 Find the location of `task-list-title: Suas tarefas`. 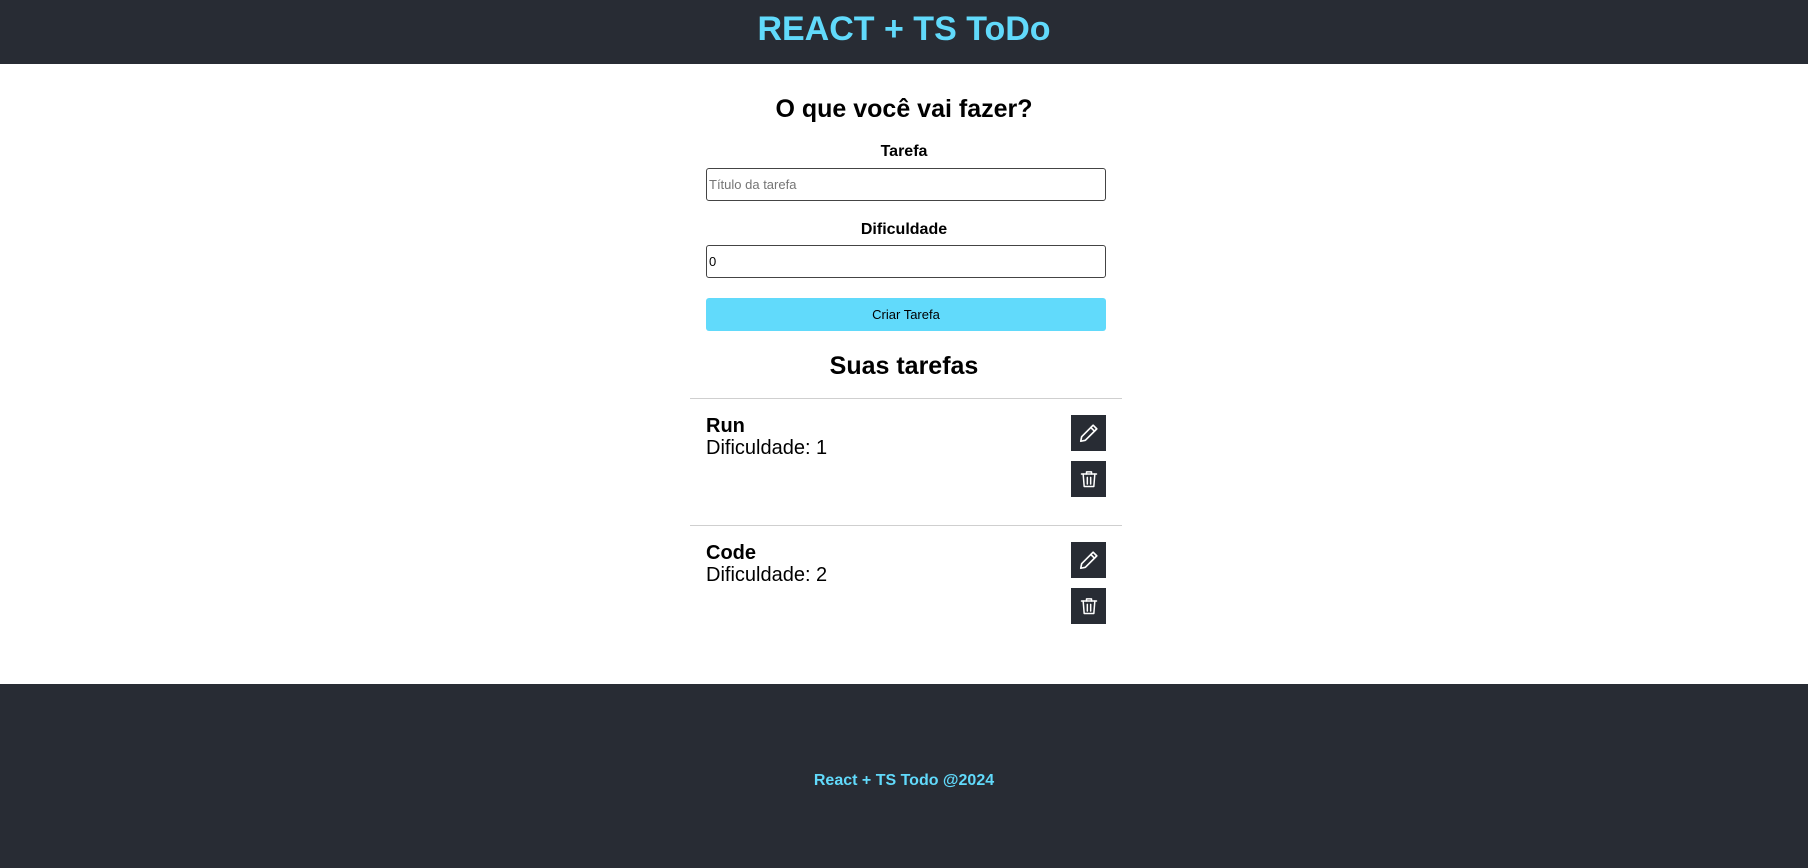

task-list-title: Suas tarefas is located at coordinates (904, 366).